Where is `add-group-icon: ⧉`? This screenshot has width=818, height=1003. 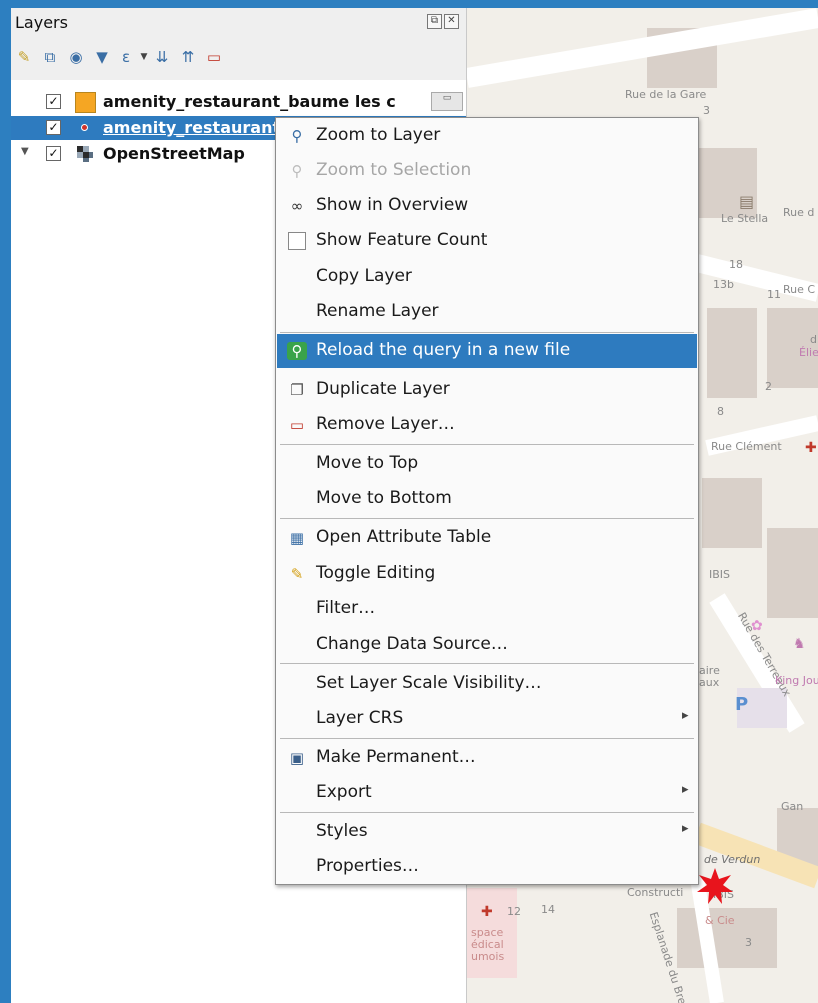
add-group-icon: ⧉ is located at coordinates (50, 57).